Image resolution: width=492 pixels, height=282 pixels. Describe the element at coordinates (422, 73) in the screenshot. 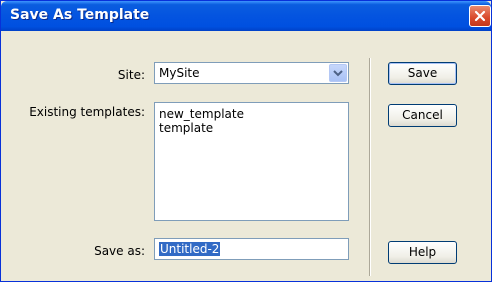

I see `save-button: Save` at that location.